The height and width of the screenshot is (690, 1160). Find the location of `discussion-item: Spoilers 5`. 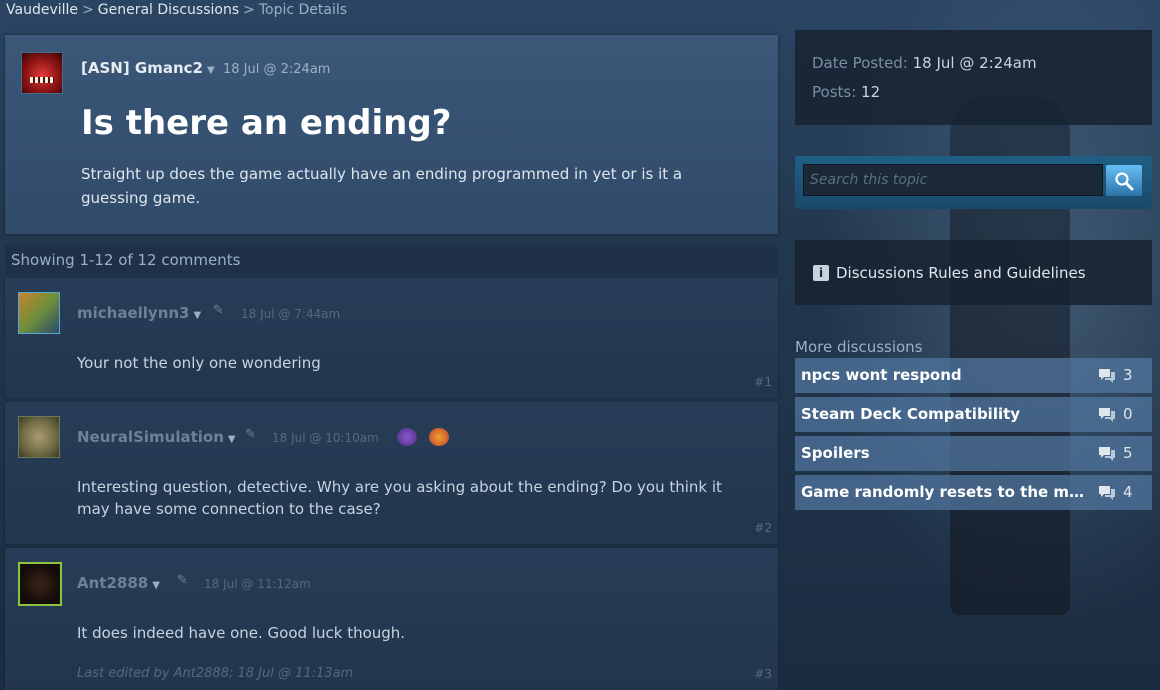

discussion-item: Spoilers 5 is located at coordinates (973, 453).